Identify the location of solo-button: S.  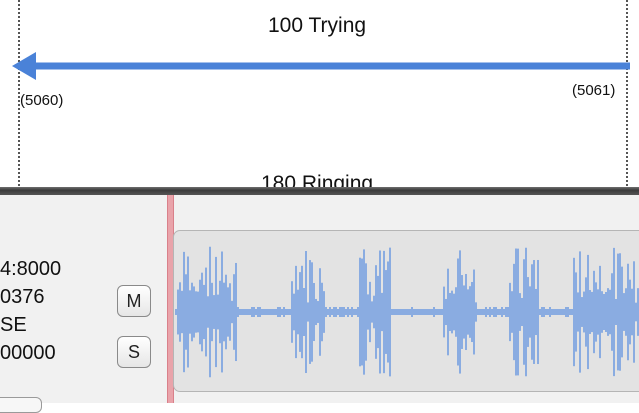
(134, 352).